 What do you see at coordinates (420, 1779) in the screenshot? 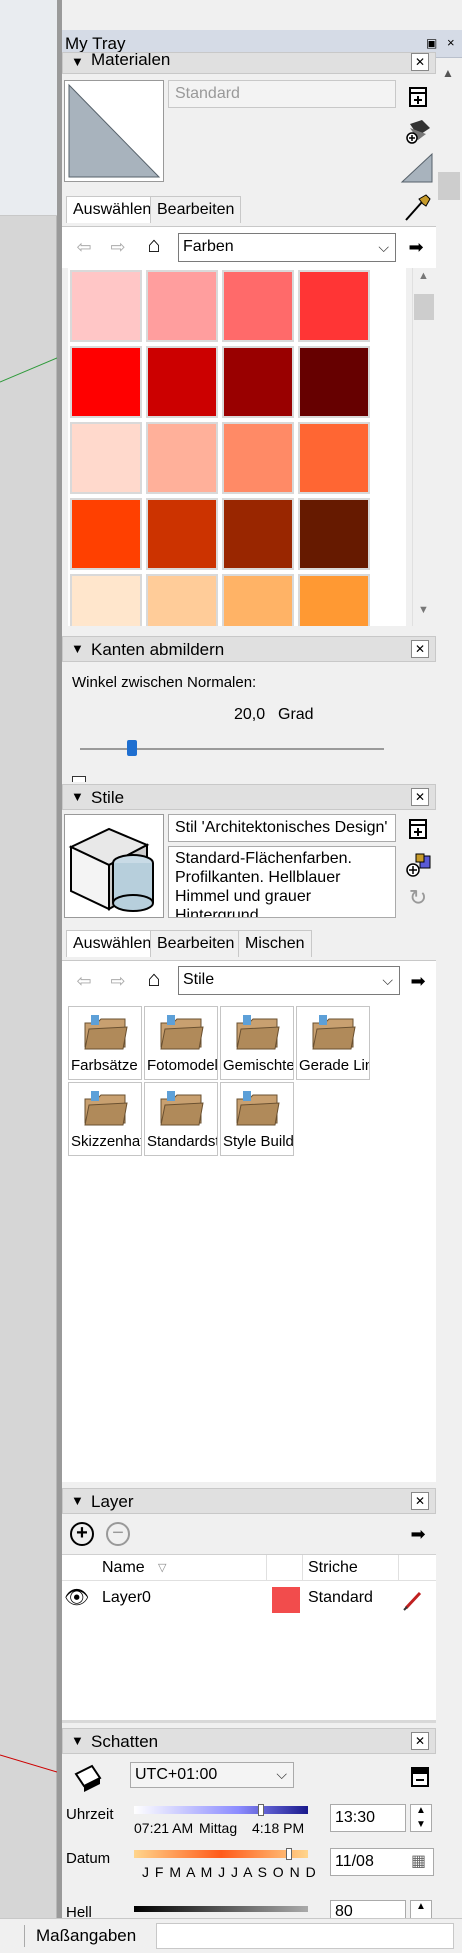
I see `collapse-details-icon` at bounding box center [420, 1779].